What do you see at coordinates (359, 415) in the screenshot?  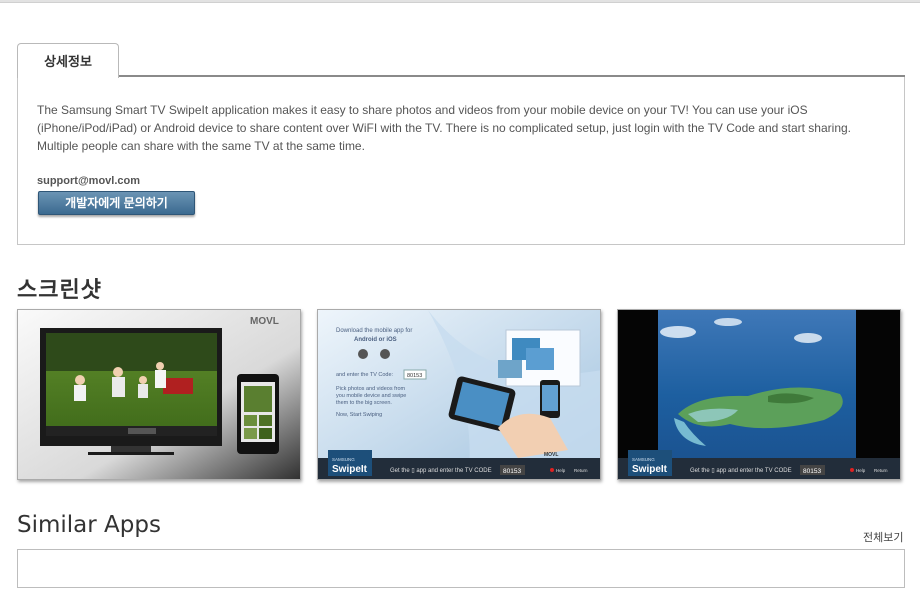 I see `promo-line-8: Now, Start Swiping` at bounding box center [359, 415].